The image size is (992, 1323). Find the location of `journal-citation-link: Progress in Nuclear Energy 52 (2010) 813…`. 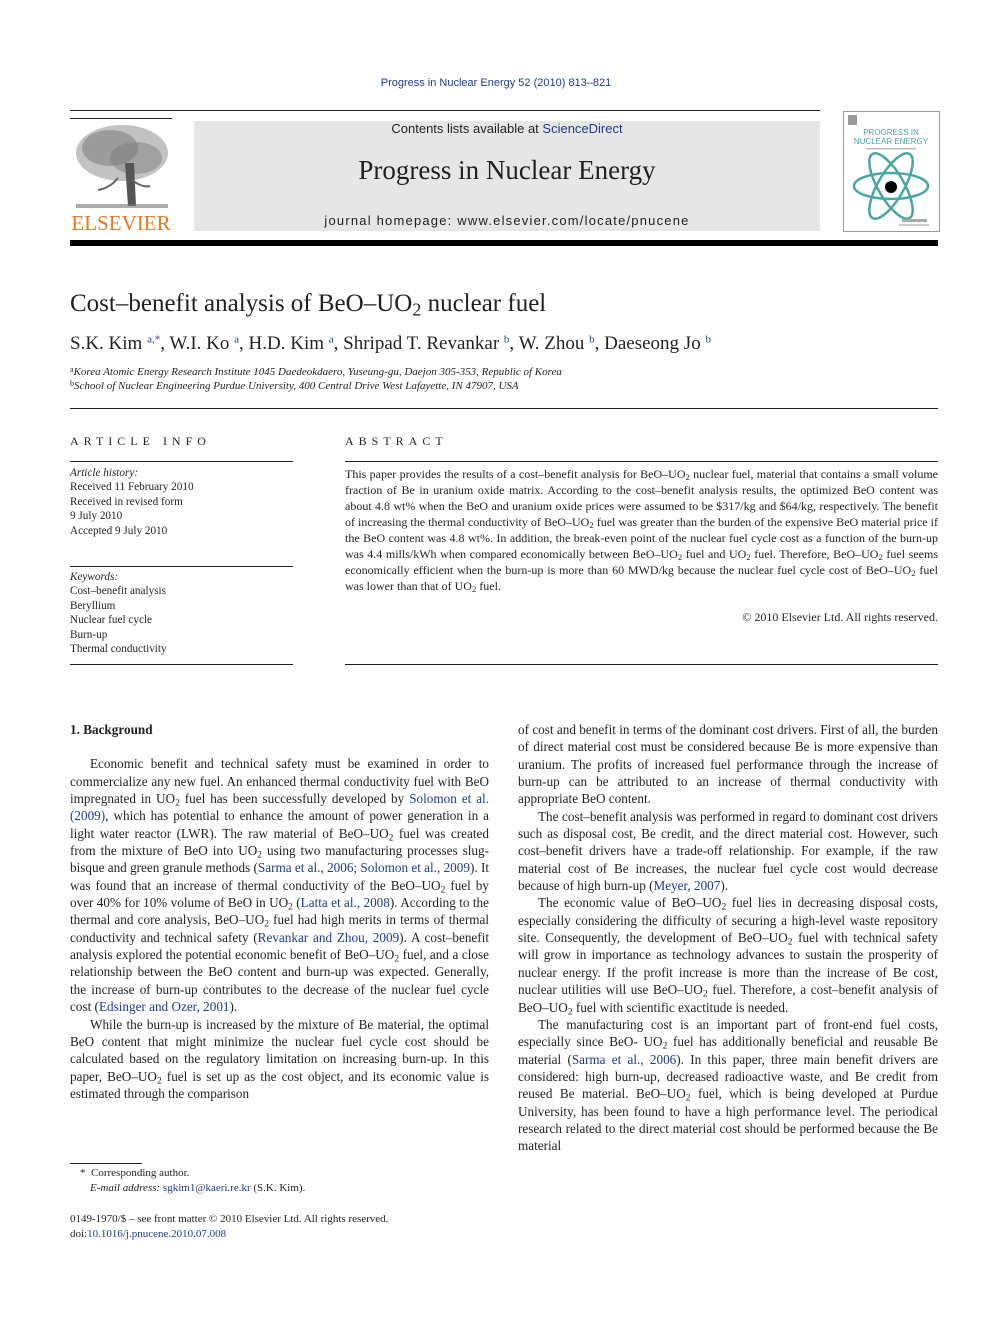

journal-citation-link: Progress in Nuclear Energy 52 (2010) 813… is located at coordinates (496, 83).